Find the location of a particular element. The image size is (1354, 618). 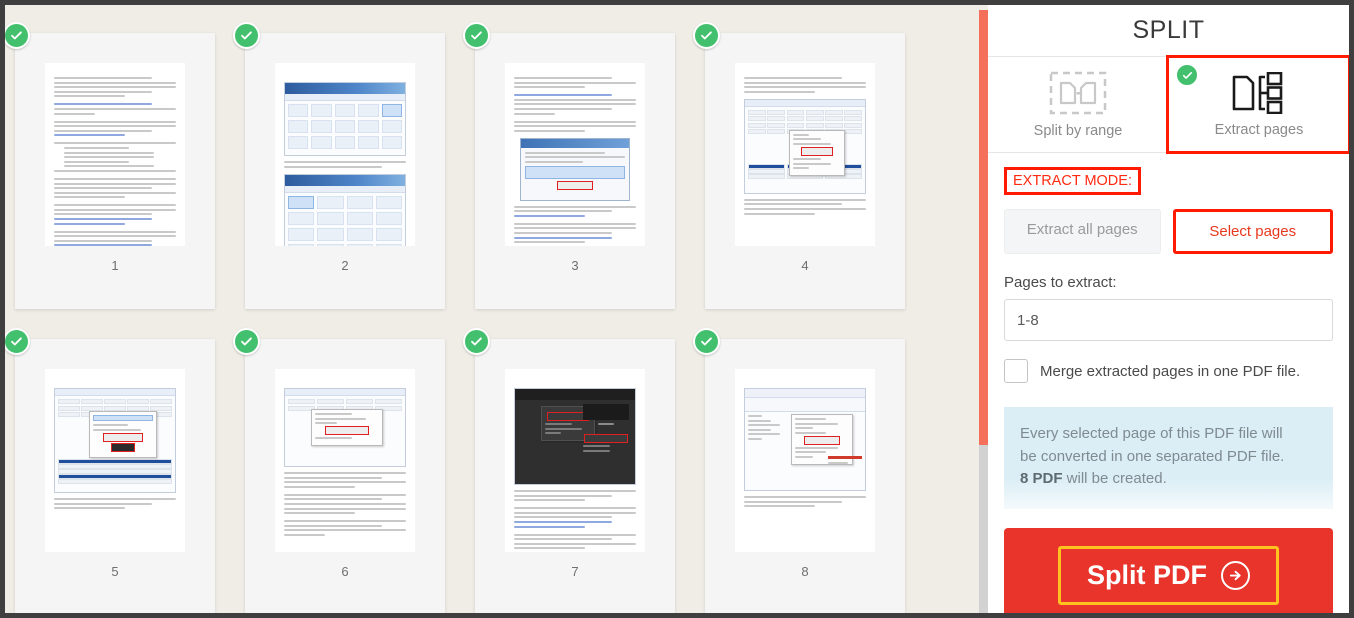

split-mode-selector: Split by range Extract pages is located at coordinates (1168, 104).